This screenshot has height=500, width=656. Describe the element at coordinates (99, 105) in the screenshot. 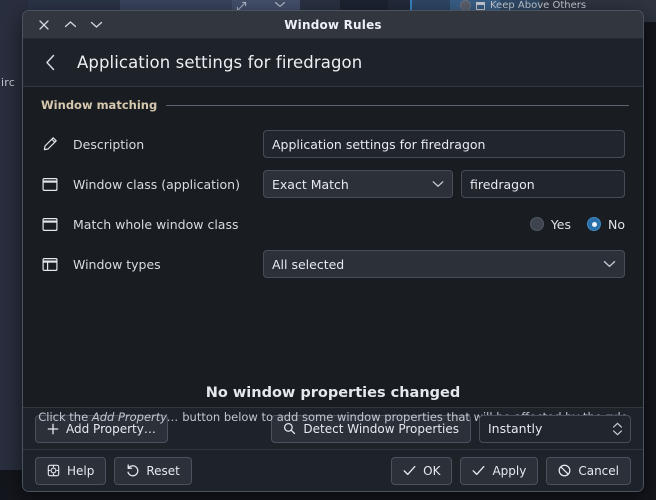

I see `group-title: Window matching` at that location.